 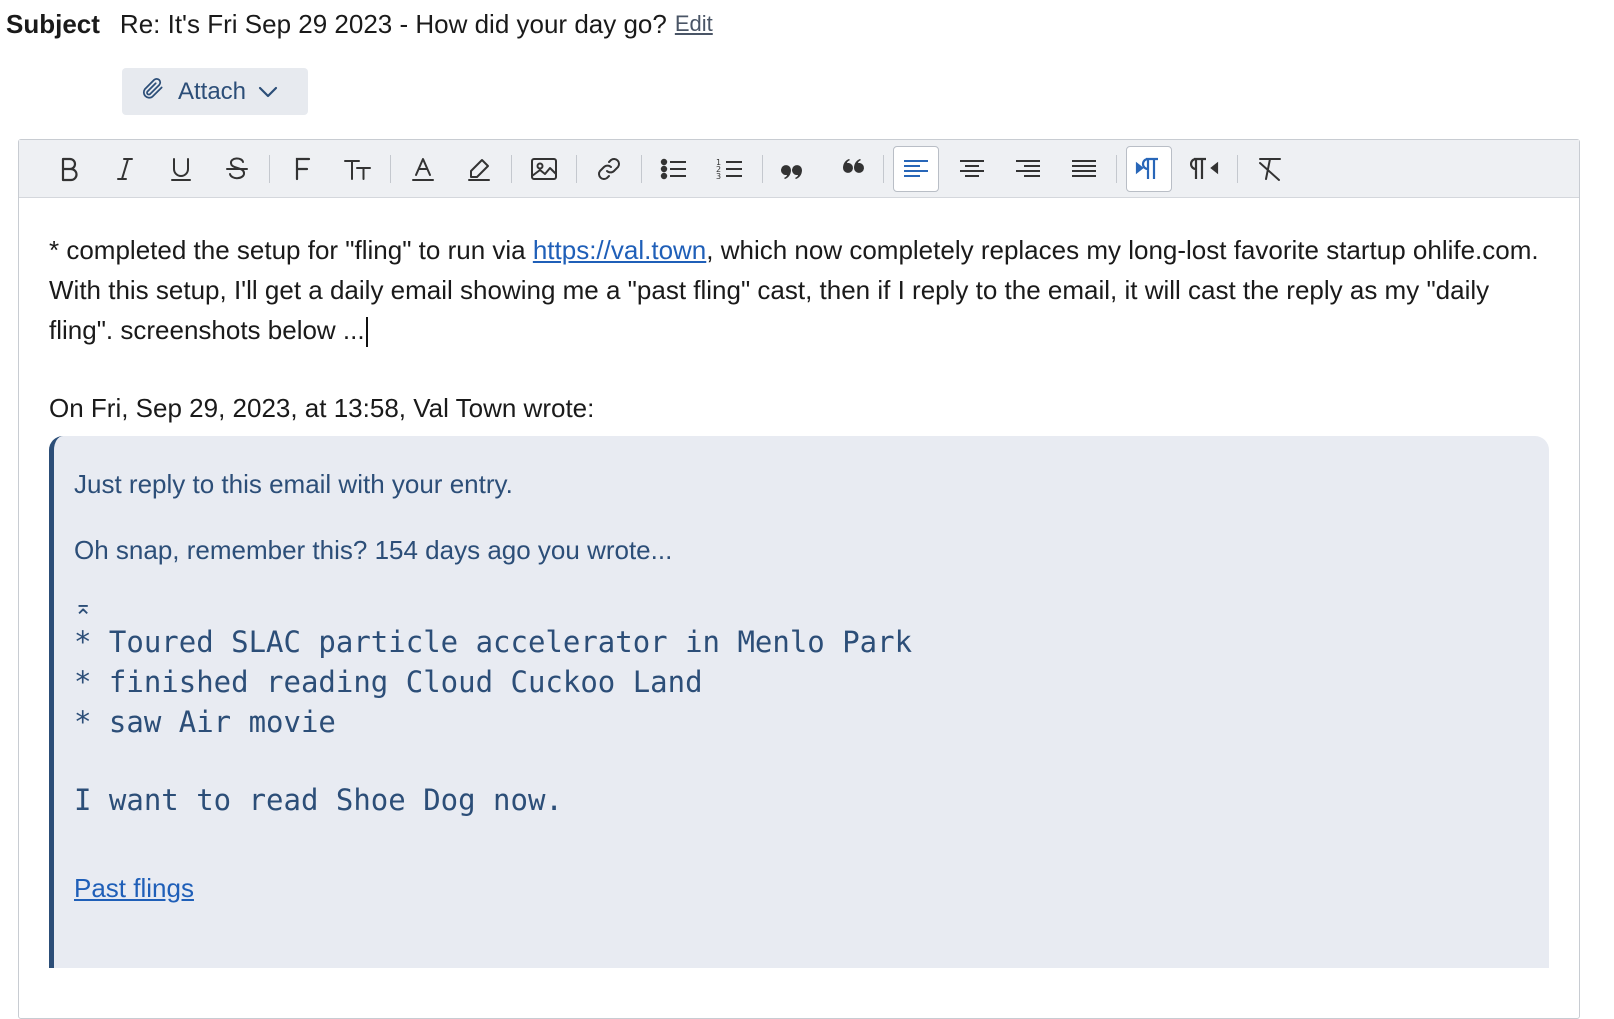 What do you see at coordinates (1028, 169) in the screenshot?
I see `align-right-icon` at bounding box center [1028, 169].